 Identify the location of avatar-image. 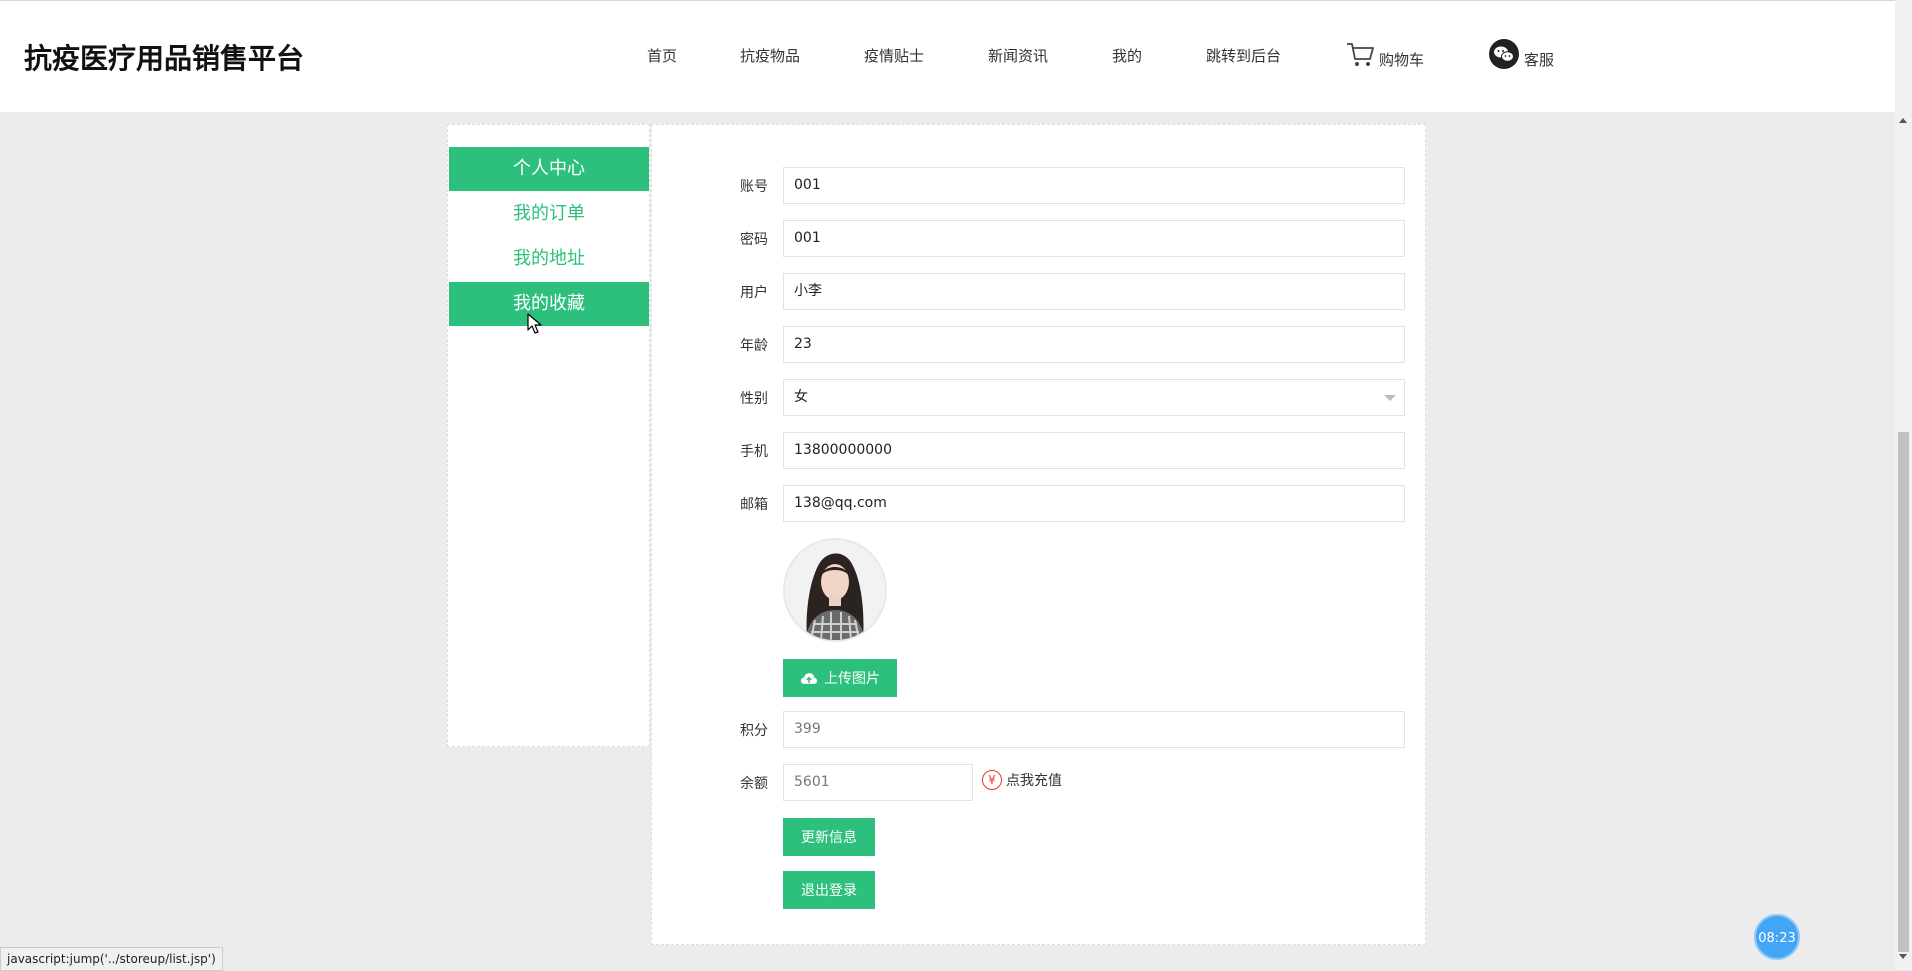
(835, 590).